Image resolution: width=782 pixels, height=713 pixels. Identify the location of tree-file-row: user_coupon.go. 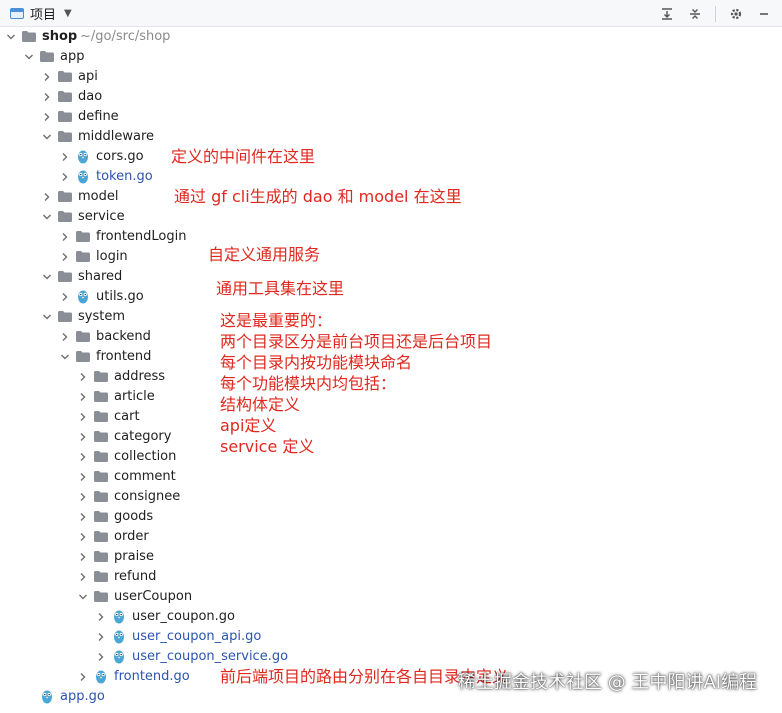
(280, 617).